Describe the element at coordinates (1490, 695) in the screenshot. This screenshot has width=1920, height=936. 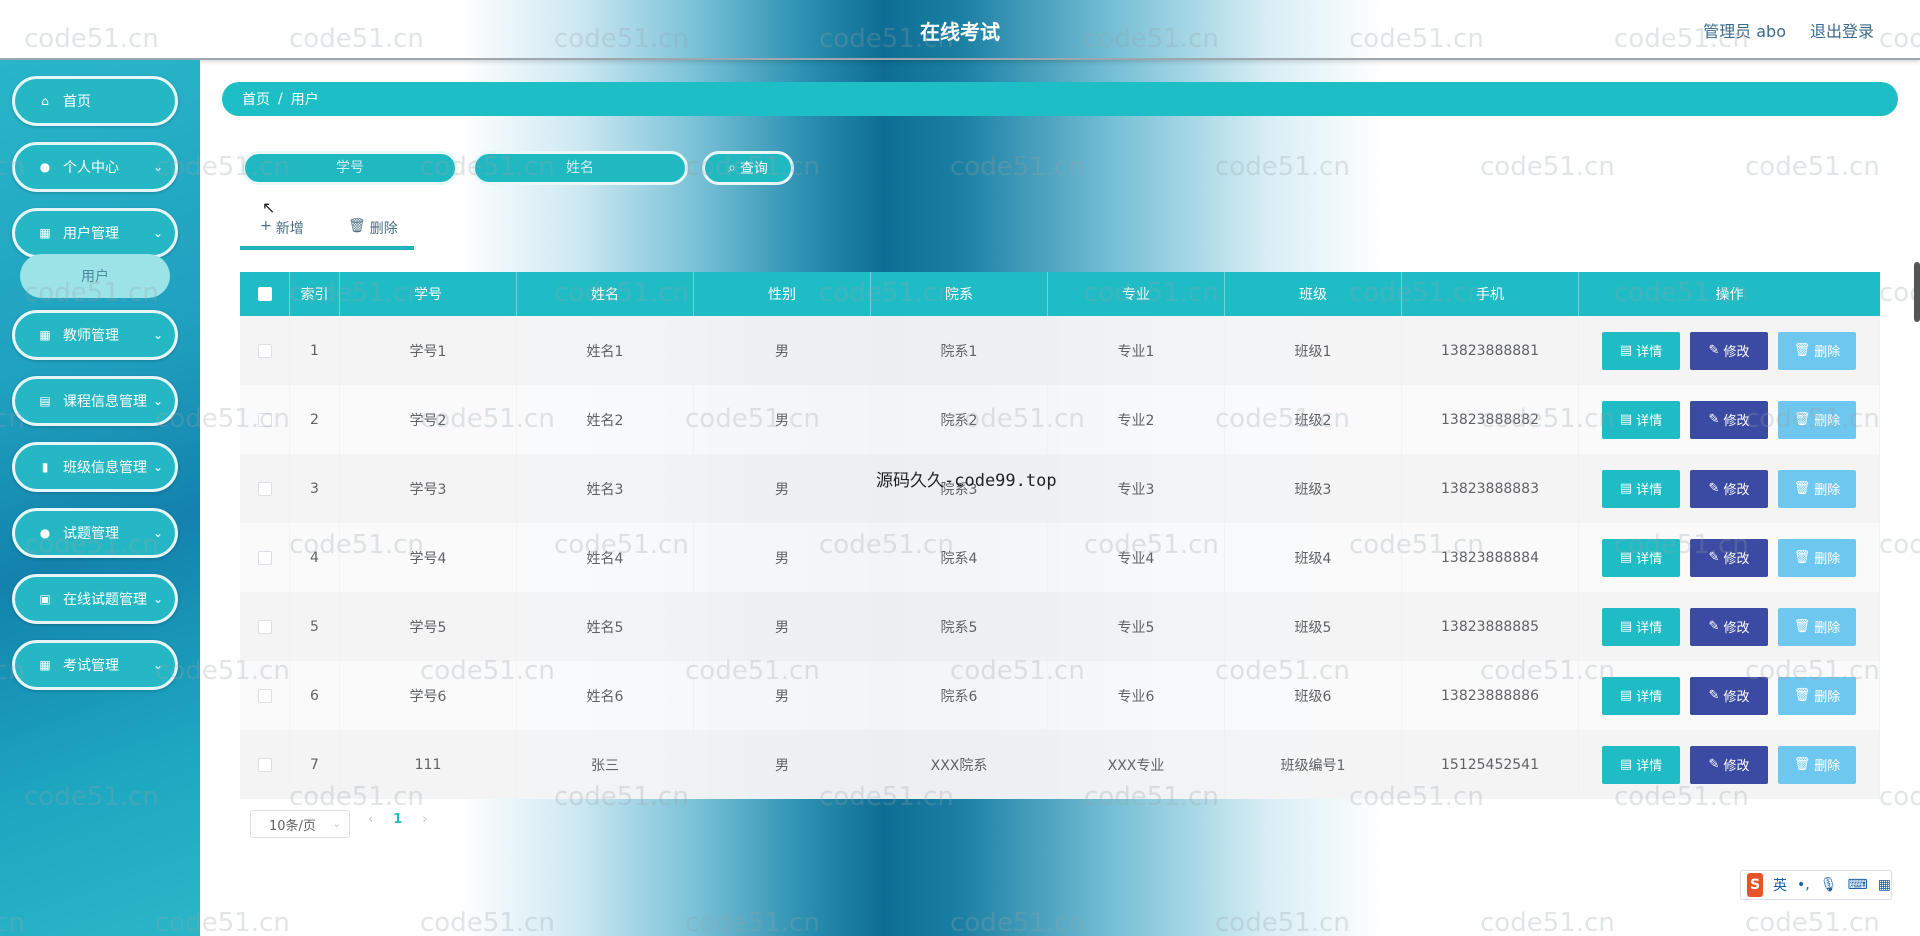
I see `cell-phone: 13823888886` at that location.